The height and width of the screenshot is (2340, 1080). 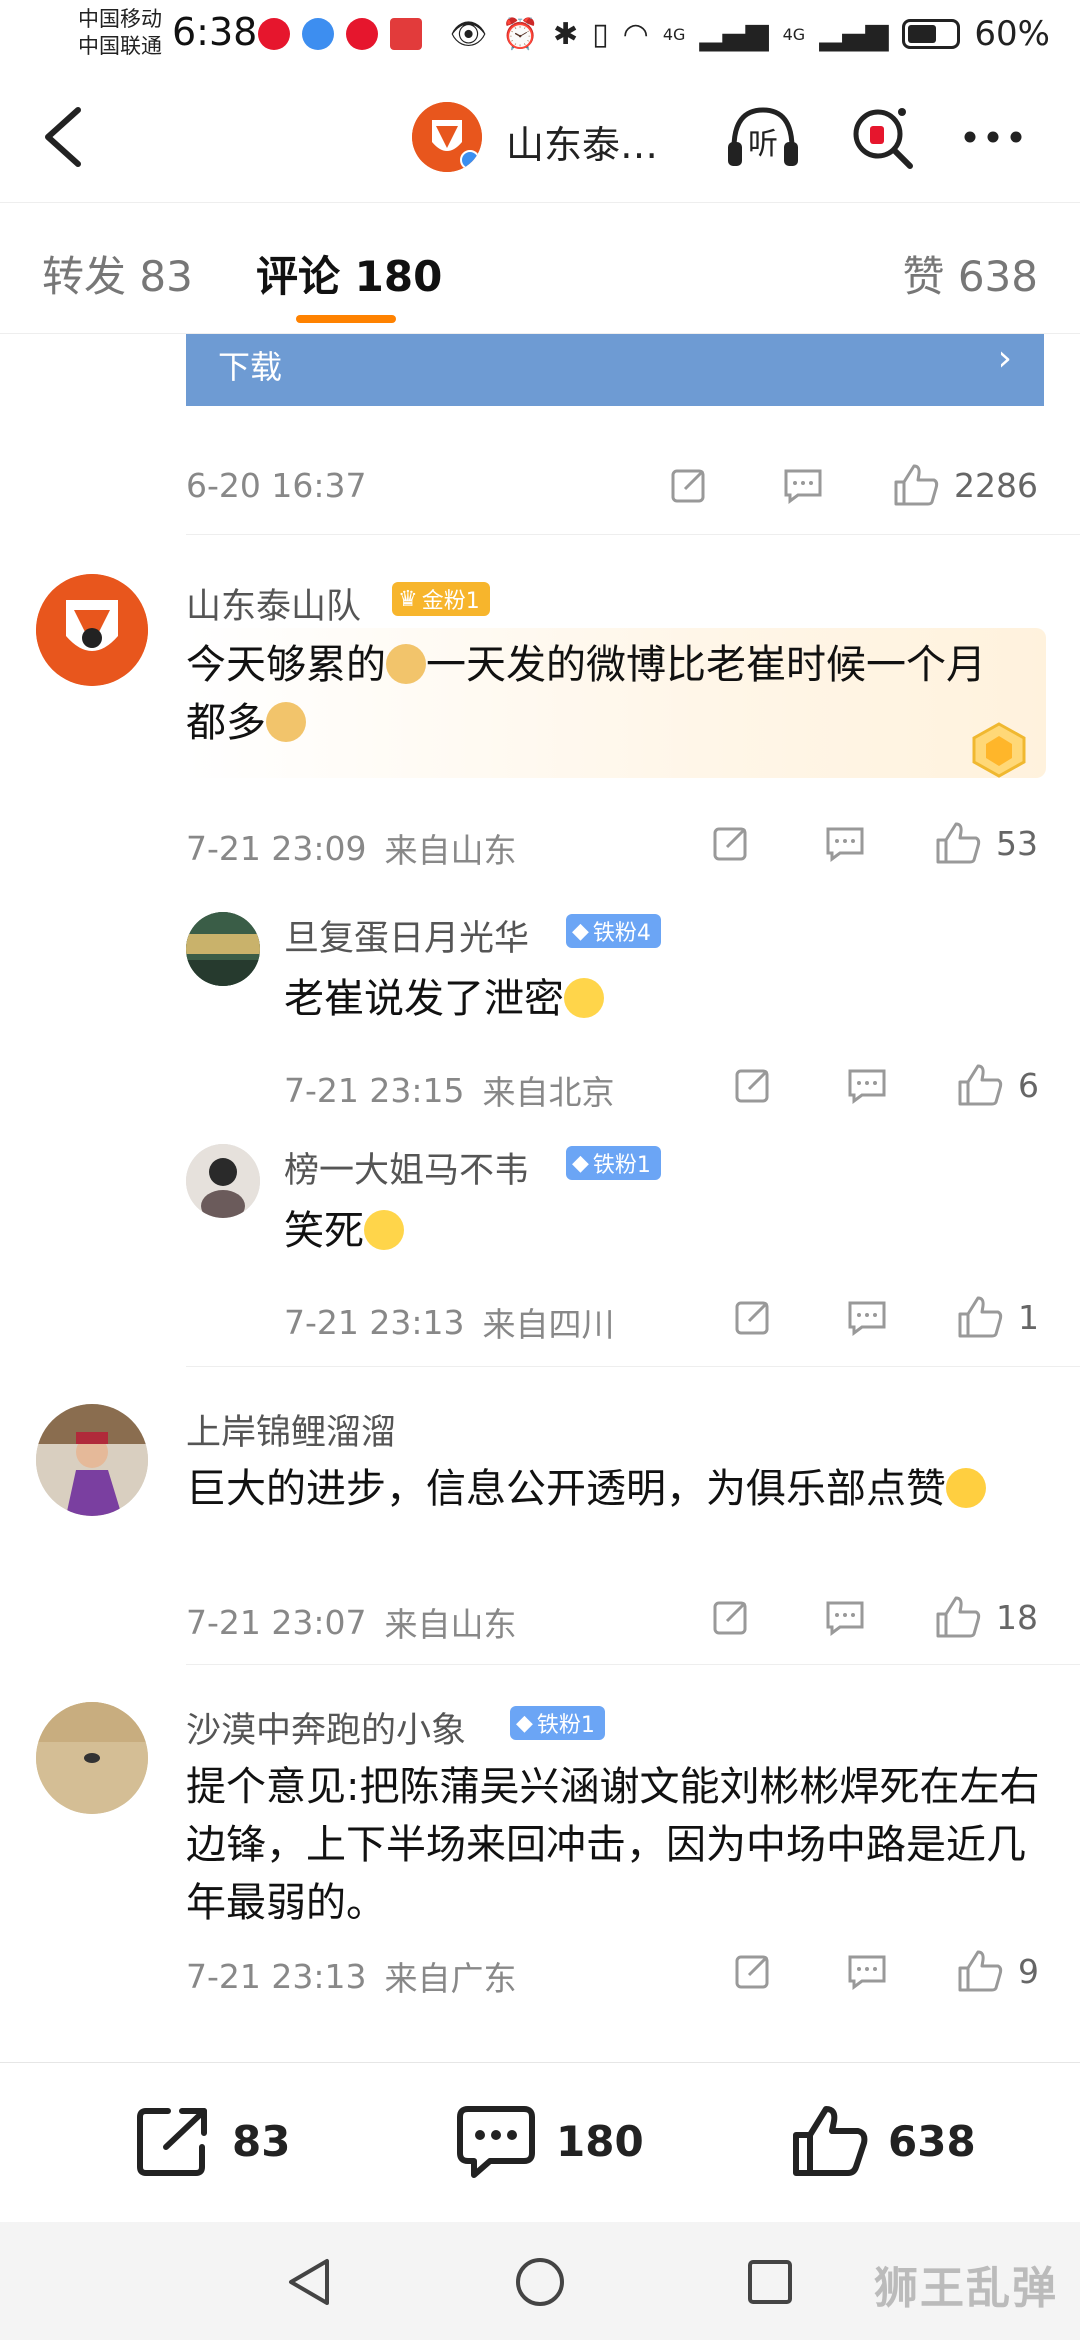 What do you see at coordinates (966, 2288) in the screenshot?
I see `watermark: 狮王乱弹` at bounding box center [966, 2288].